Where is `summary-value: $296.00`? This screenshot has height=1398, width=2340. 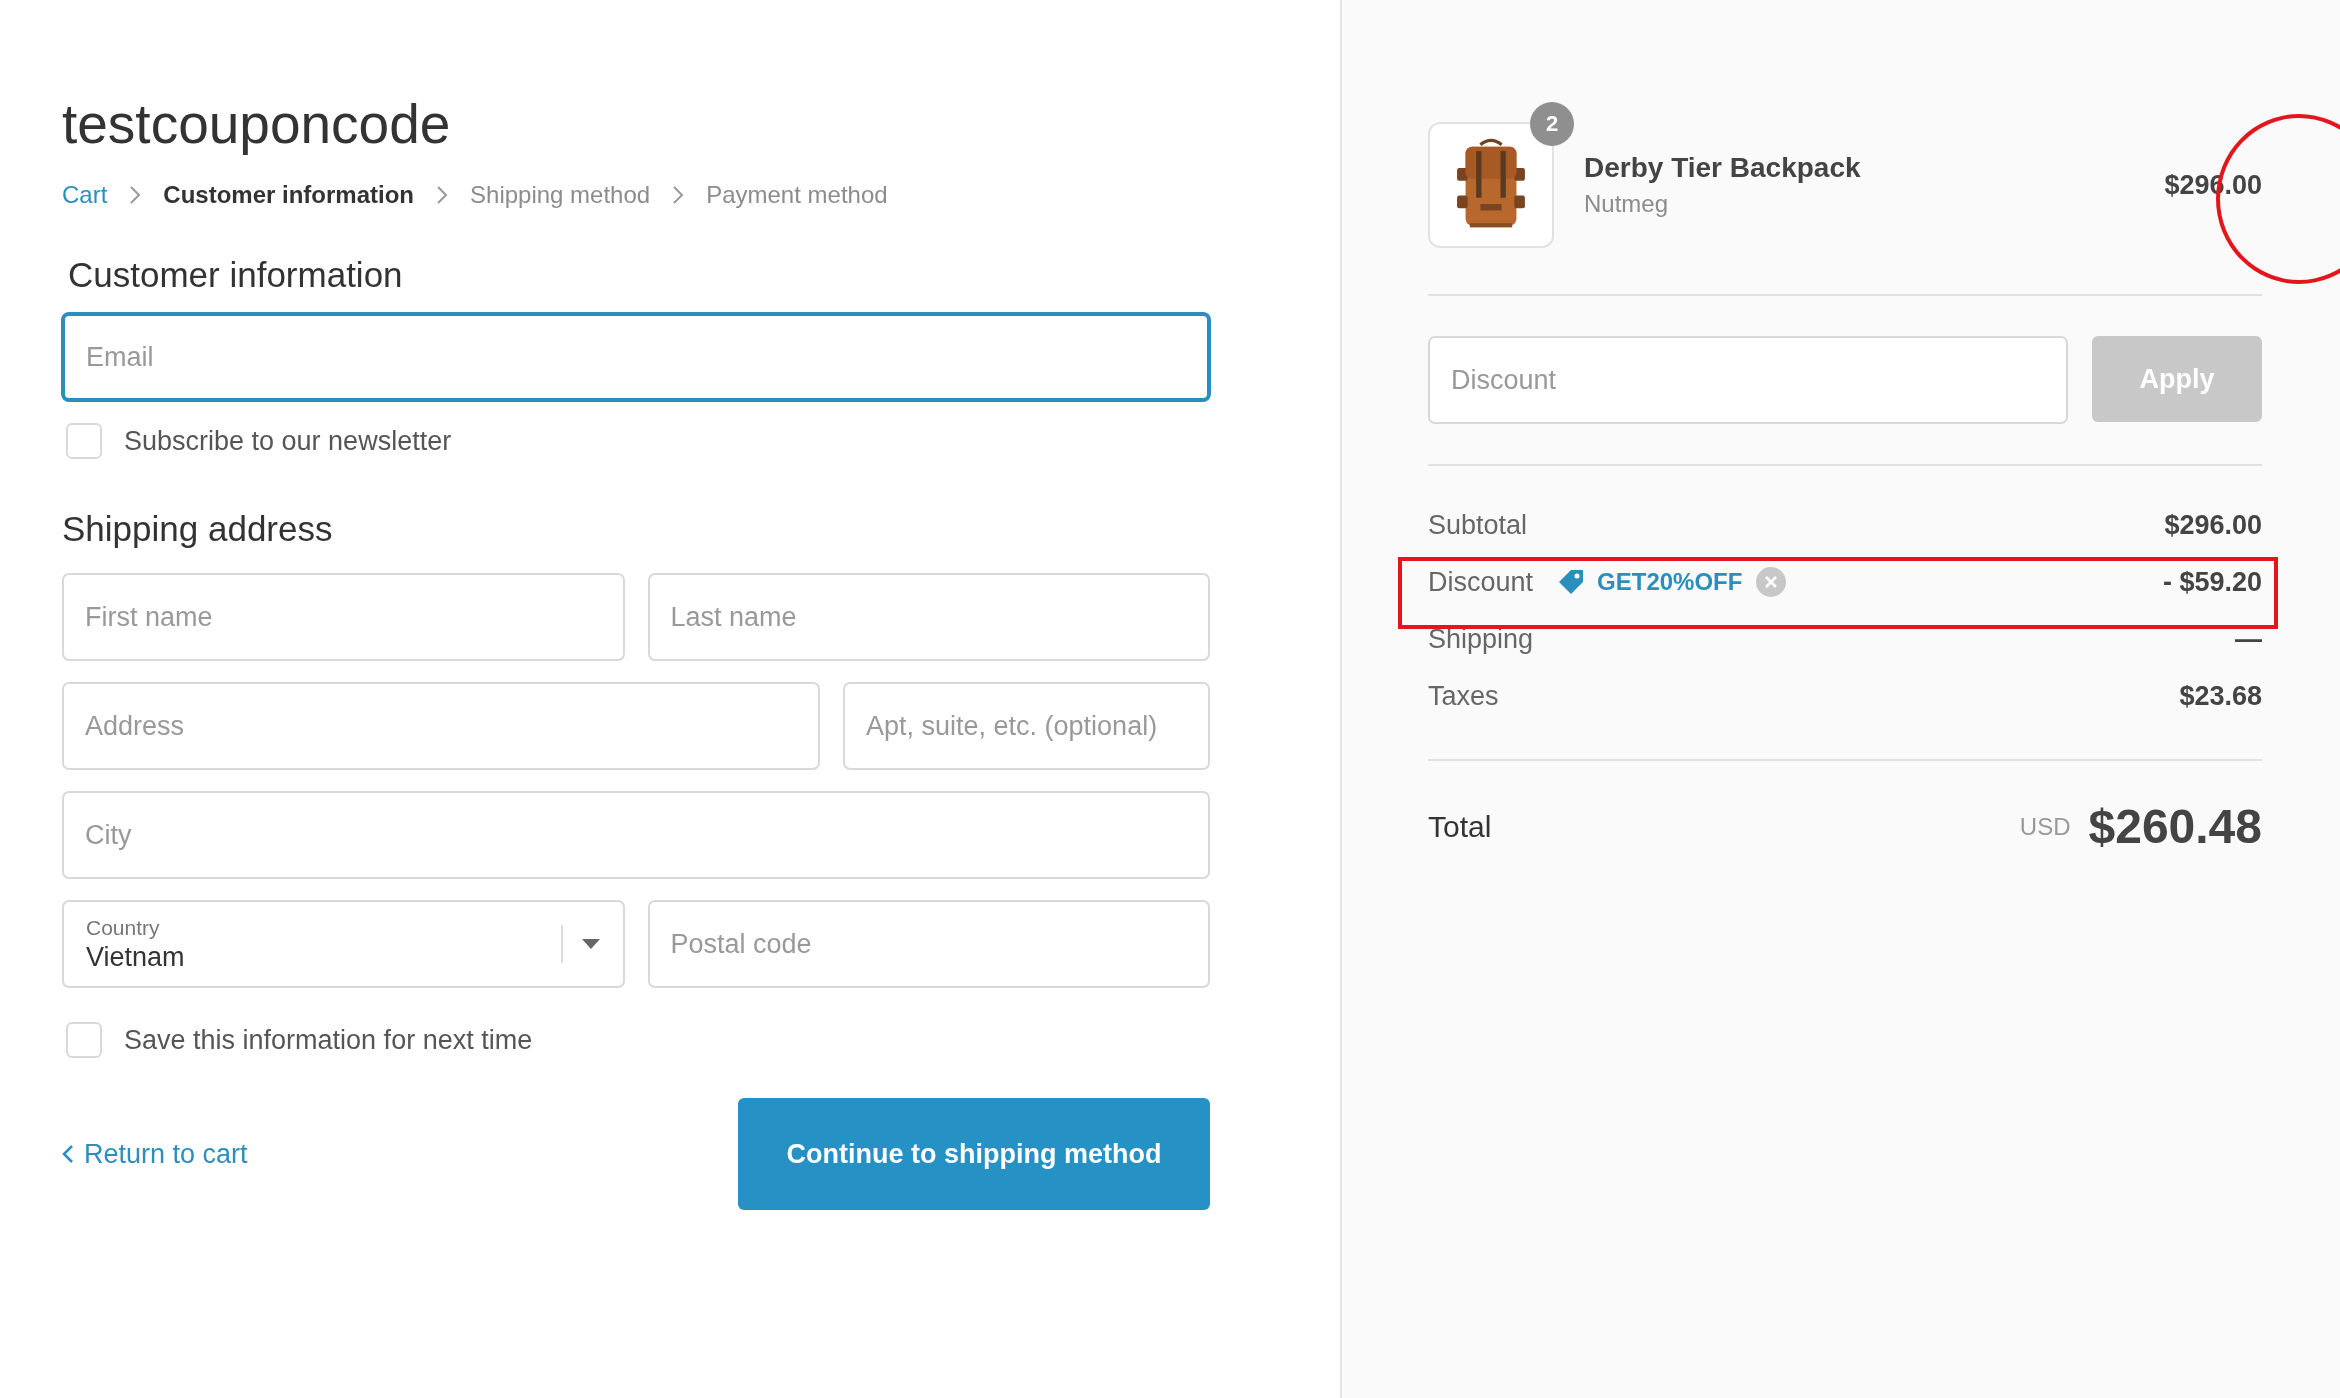
summary-value: $296.00 is located at coordinates (2213, 525).